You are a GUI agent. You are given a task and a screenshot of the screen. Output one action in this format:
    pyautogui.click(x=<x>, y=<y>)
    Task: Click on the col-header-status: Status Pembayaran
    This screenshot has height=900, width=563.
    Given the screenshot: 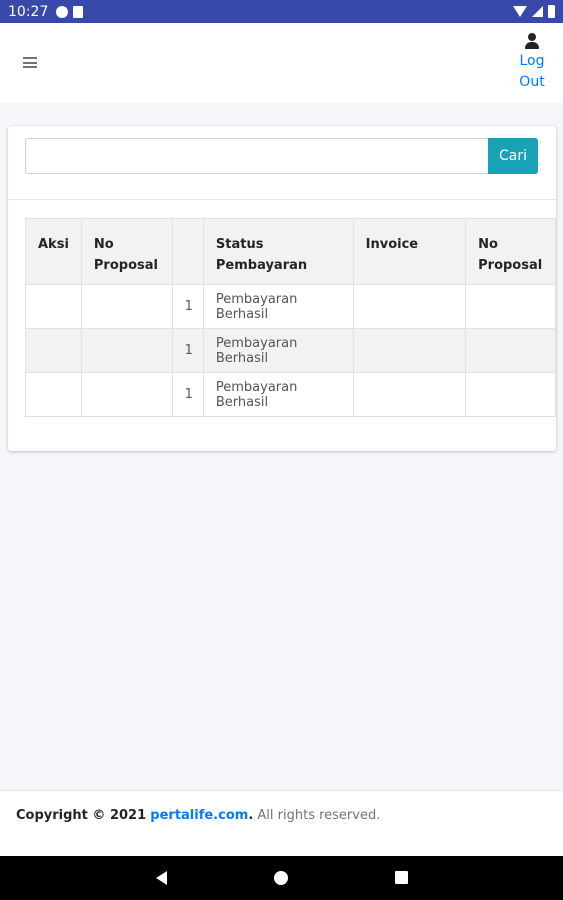 What is the action you would take?
    pyautogui.click(x=278, y=251)
    